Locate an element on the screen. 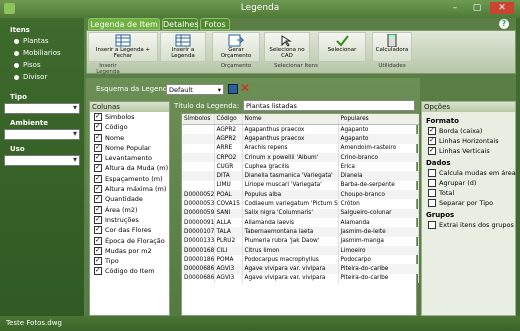  minimize-button: – is located at coordinates (455, 8).